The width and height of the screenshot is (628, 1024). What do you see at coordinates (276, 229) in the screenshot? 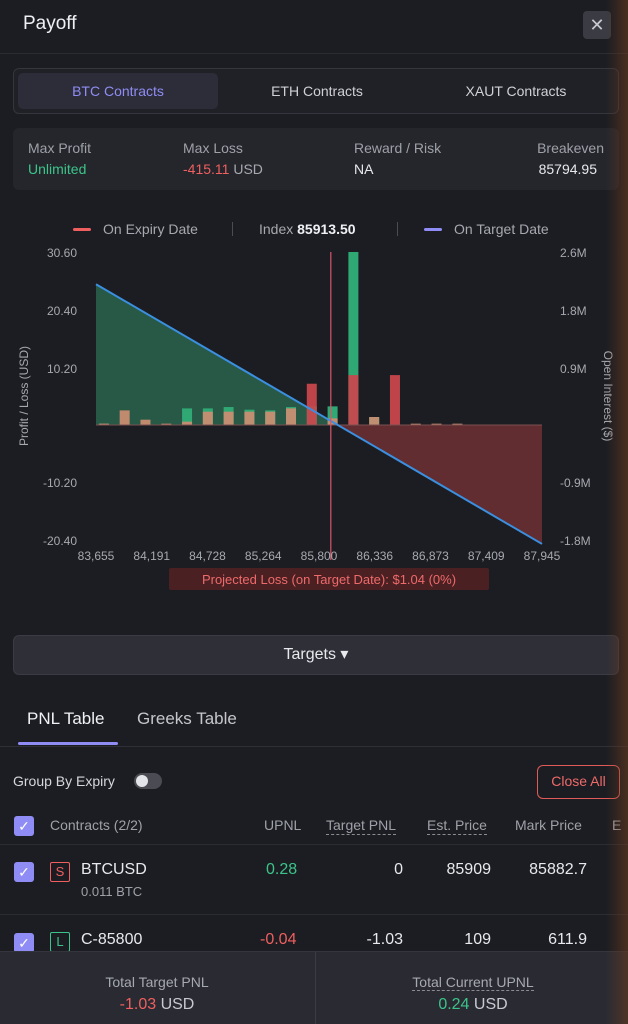
I see `index-label: Index` at bounding box center [276, 229].